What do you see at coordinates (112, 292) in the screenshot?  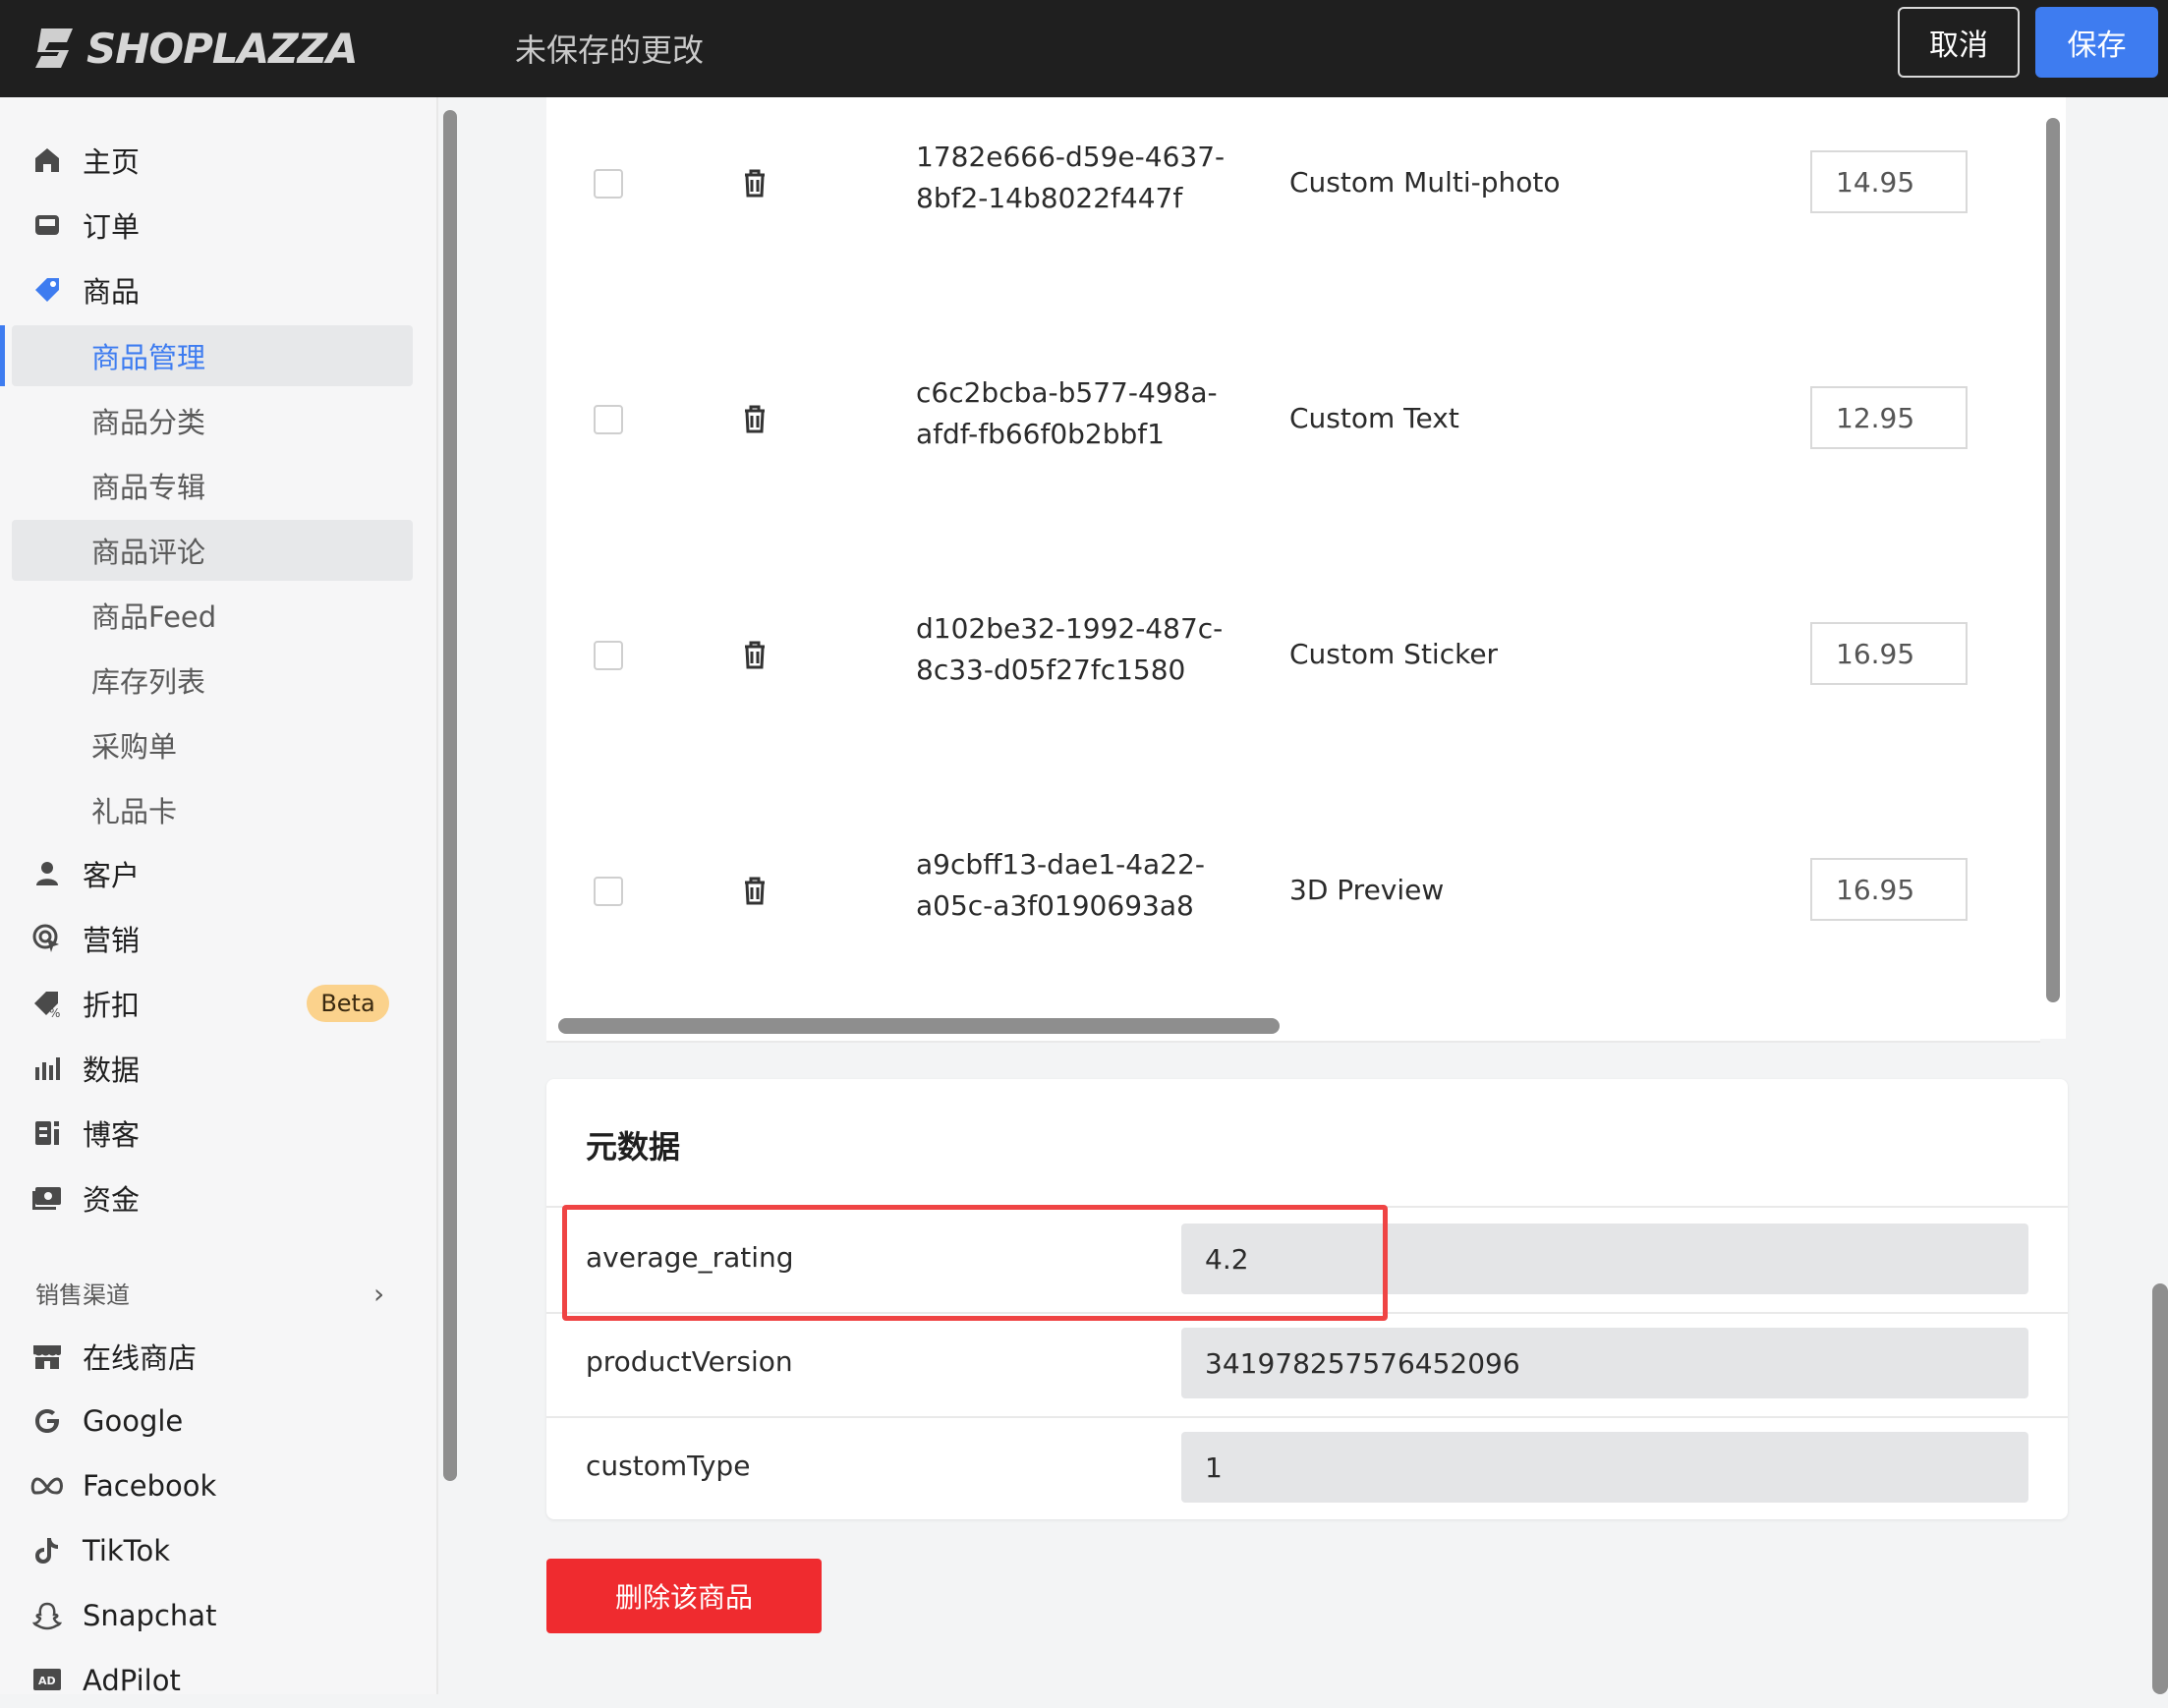 I see `sidebar-item-label: 商品` at bounding box center [112, 292].